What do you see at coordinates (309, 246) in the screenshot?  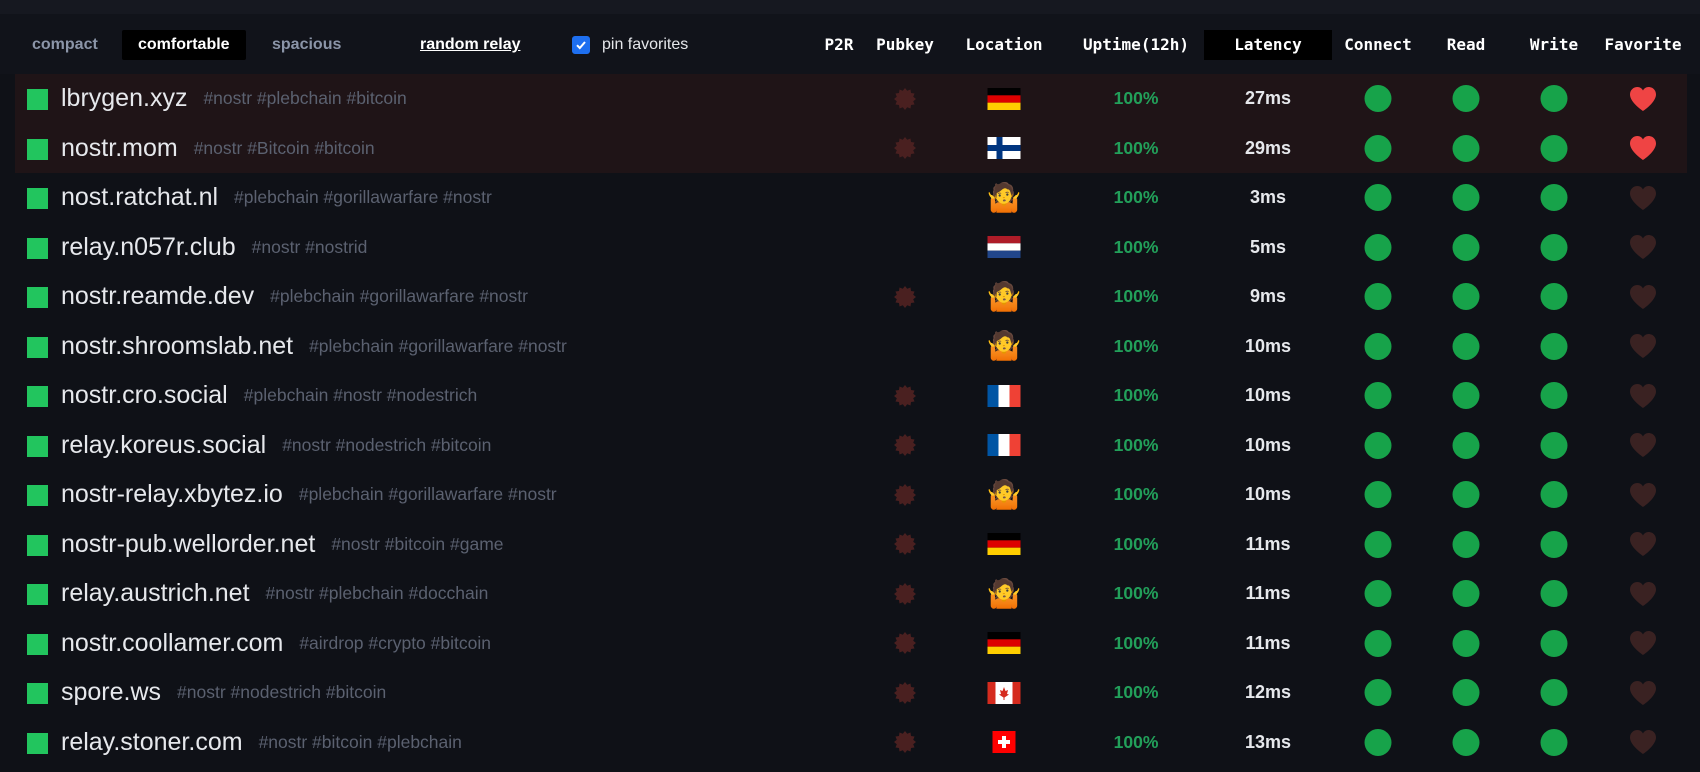 I see `relay-tags: #nostr #nostrid` at bounding box center [309, 246].